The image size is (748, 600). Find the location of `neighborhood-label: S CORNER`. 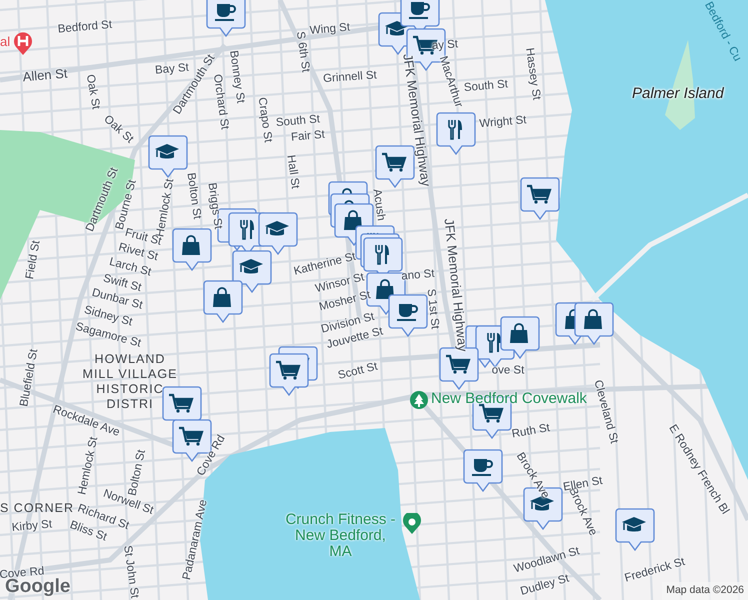

neighborhood-label: S CORNER is located at coordinates (37, 508).